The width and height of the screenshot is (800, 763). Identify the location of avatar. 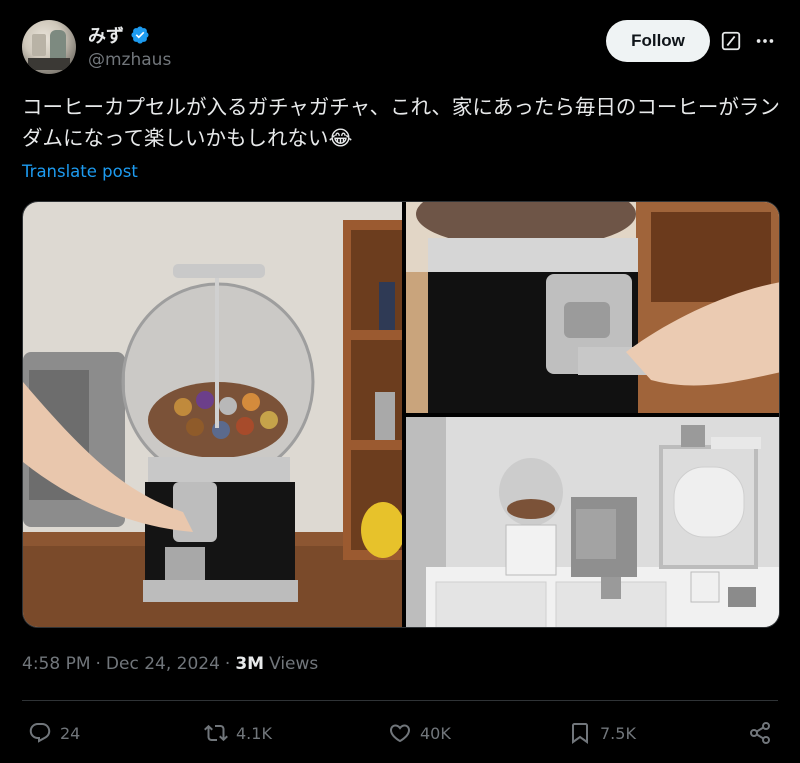
(49, 47).